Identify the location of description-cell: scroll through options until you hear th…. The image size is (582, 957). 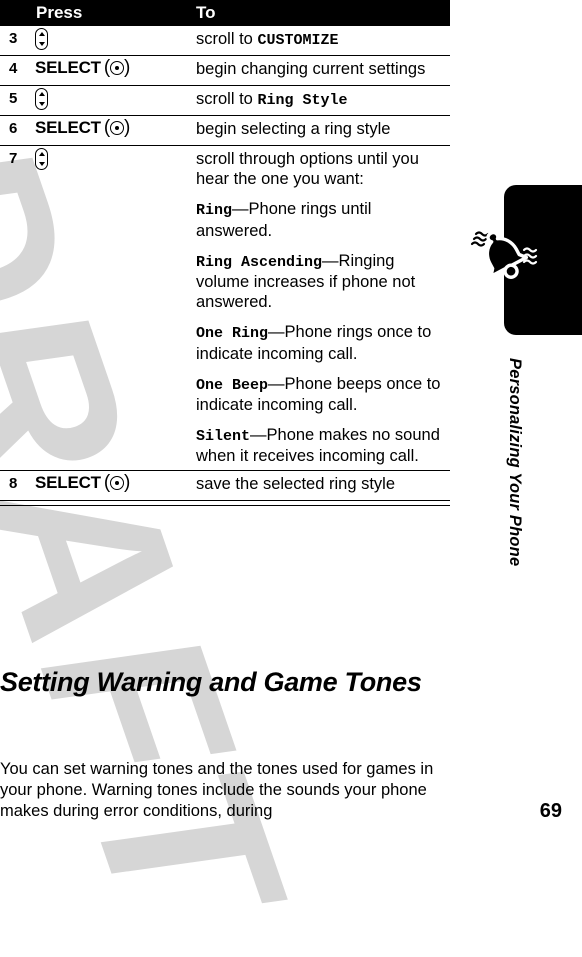
(321, 307).